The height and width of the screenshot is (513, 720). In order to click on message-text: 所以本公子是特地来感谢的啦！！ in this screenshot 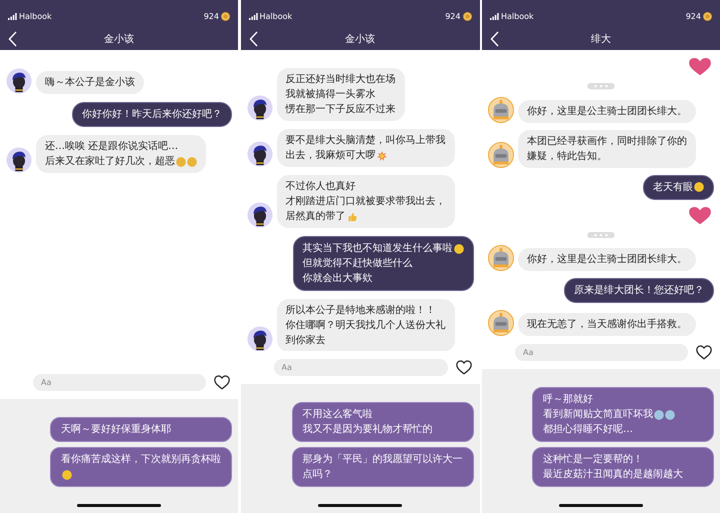, I will do `click(361, 311)`.